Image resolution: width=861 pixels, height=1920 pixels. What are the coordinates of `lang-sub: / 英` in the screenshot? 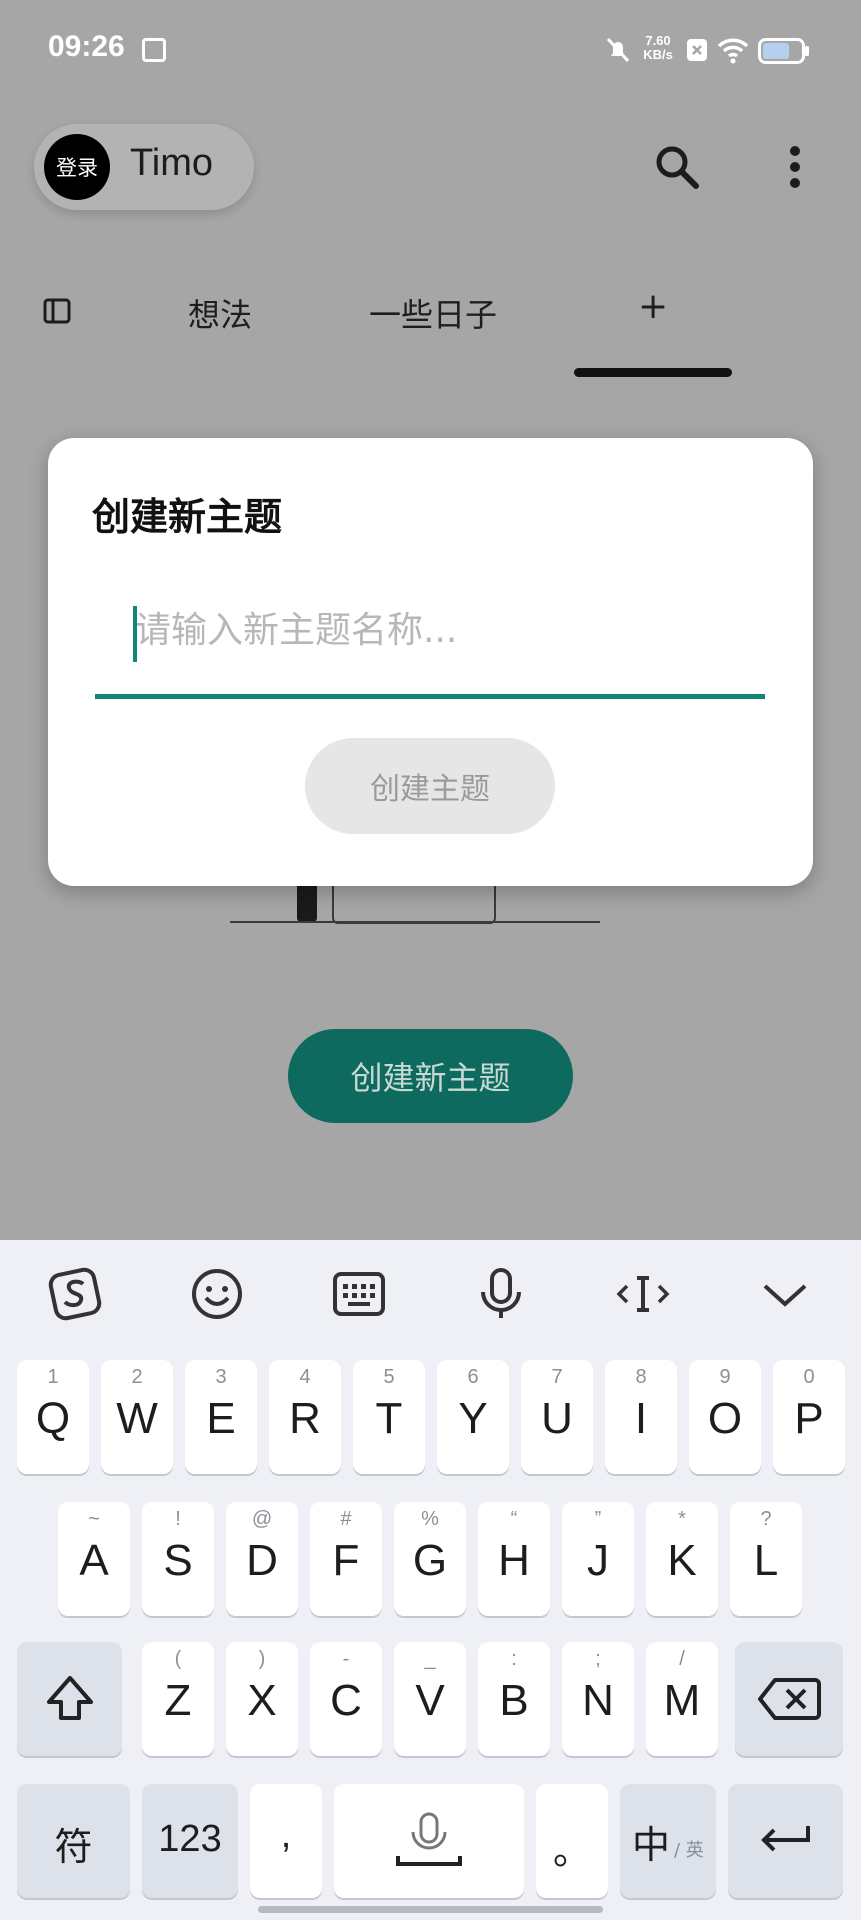 It's located at (689, 1850).